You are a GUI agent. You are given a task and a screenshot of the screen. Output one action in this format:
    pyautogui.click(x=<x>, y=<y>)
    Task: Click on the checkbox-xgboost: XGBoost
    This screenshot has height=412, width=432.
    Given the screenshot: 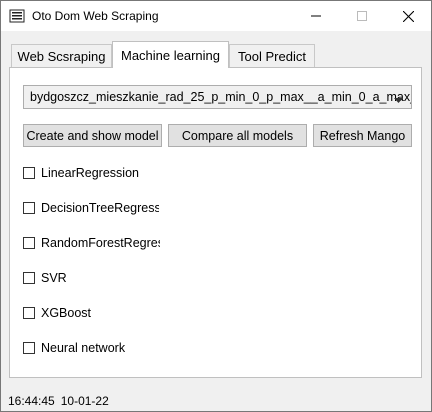 What is the action you would take?
    pyautogui.click(x=57, y=313)
    